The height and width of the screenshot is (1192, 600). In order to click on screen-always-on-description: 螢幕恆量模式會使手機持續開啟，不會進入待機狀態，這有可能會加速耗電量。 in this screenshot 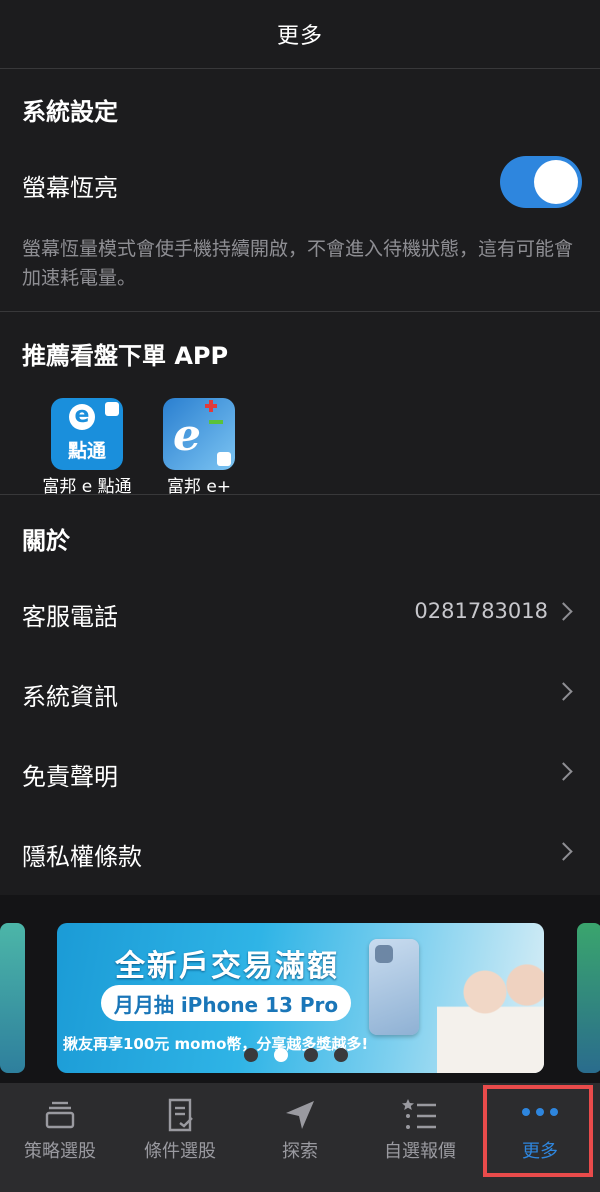, I will do `click(298, 263)`.